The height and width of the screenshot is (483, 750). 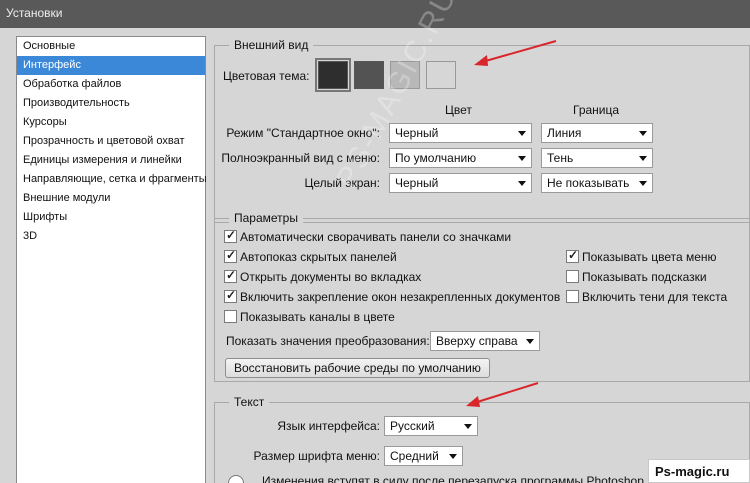 I want to click on ui-language-select: Русский, so click(x=431, y=426).